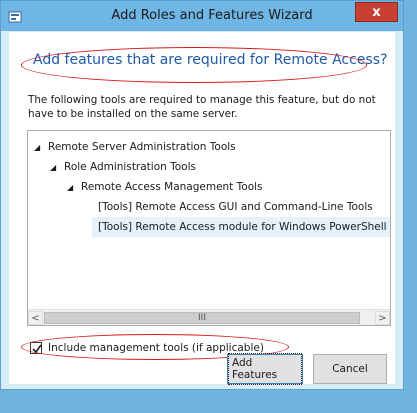 The height and width of the screenshot is (413, 417). I want to click on title-bar: Add Roles and Features Wizard x, so click(202, 16).